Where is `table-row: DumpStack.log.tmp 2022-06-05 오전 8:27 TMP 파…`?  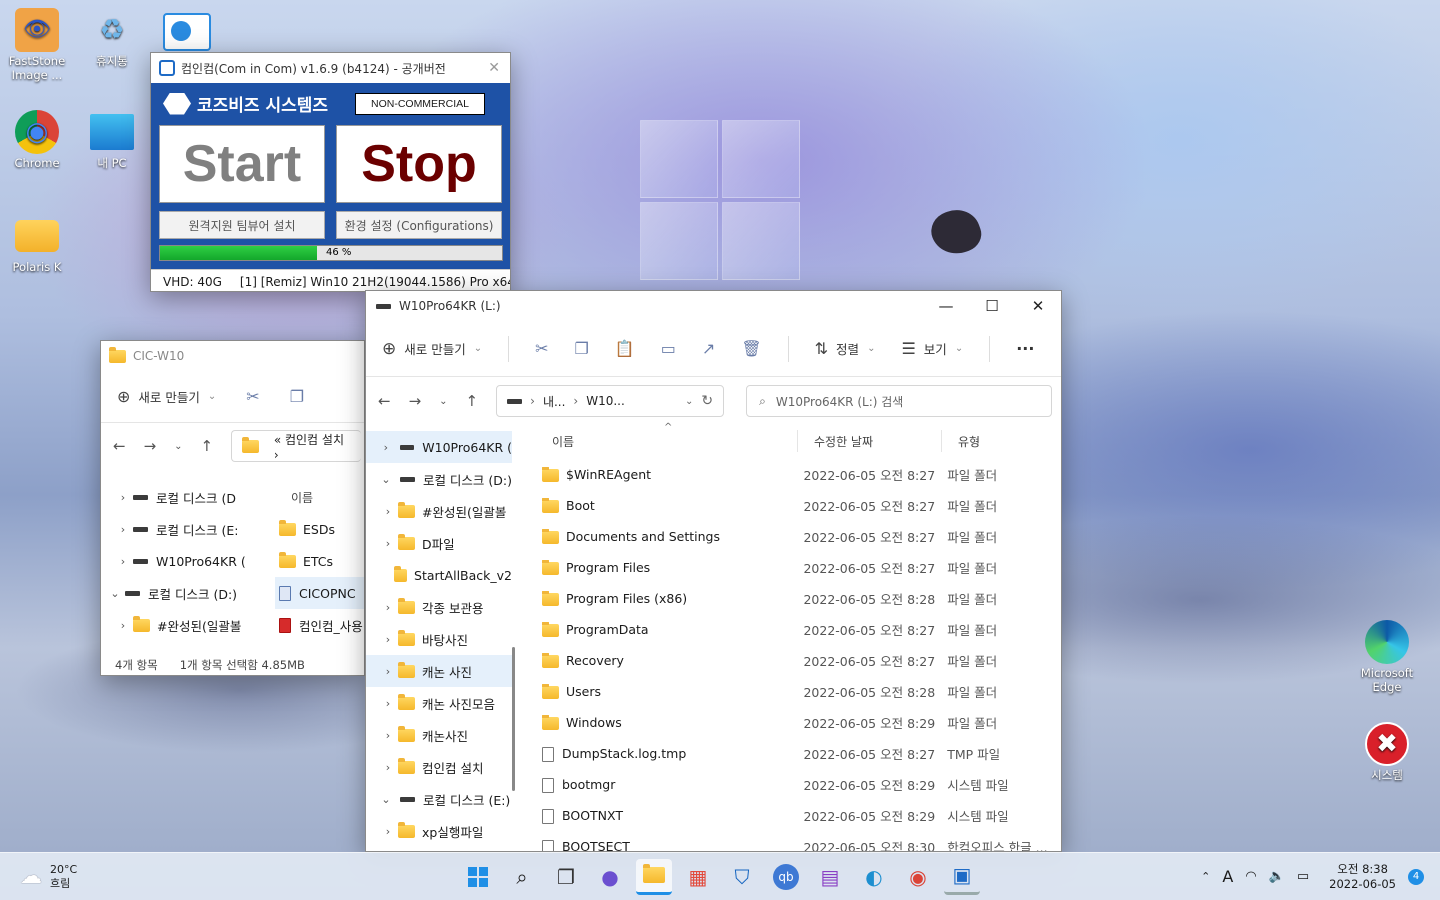 table-row: DumpStack.log.tmp 2022-06-05 오전 8:27 TMP 파… is located at coordinates (793, 753).